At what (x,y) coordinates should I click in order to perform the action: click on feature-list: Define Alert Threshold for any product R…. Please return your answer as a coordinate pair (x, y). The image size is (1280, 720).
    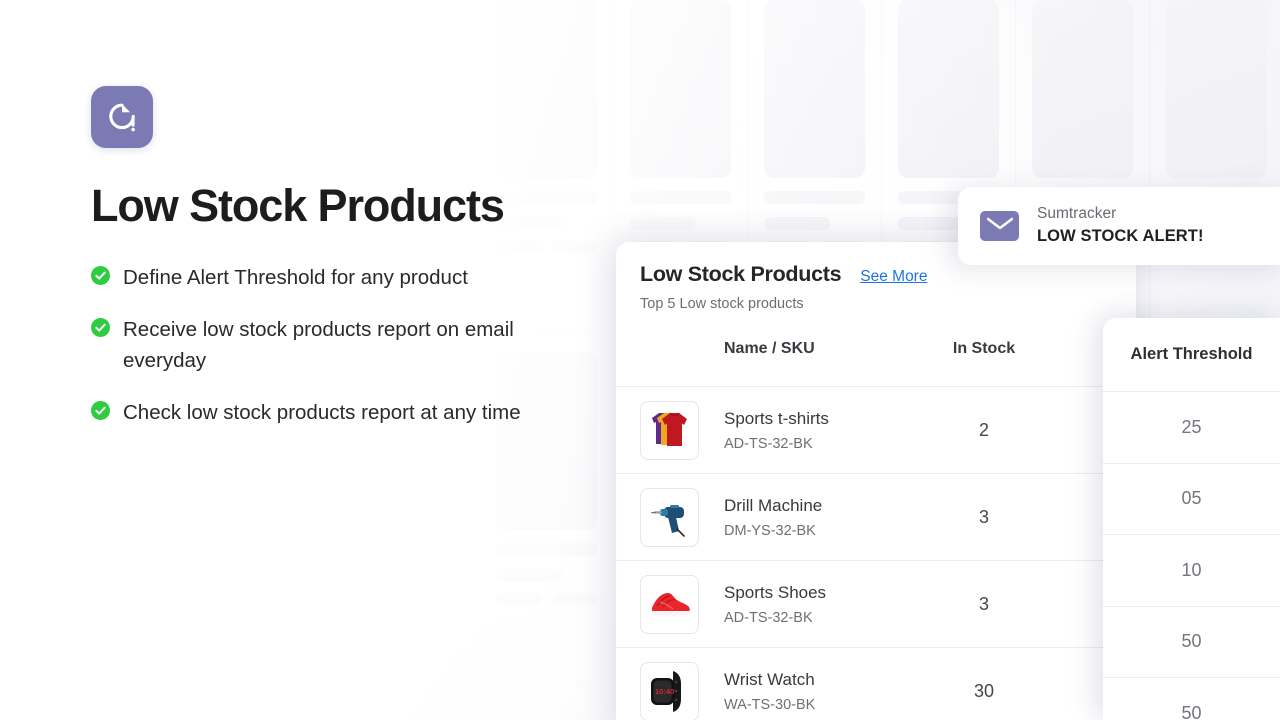
    Looking at the image, I should click on (326, 329).